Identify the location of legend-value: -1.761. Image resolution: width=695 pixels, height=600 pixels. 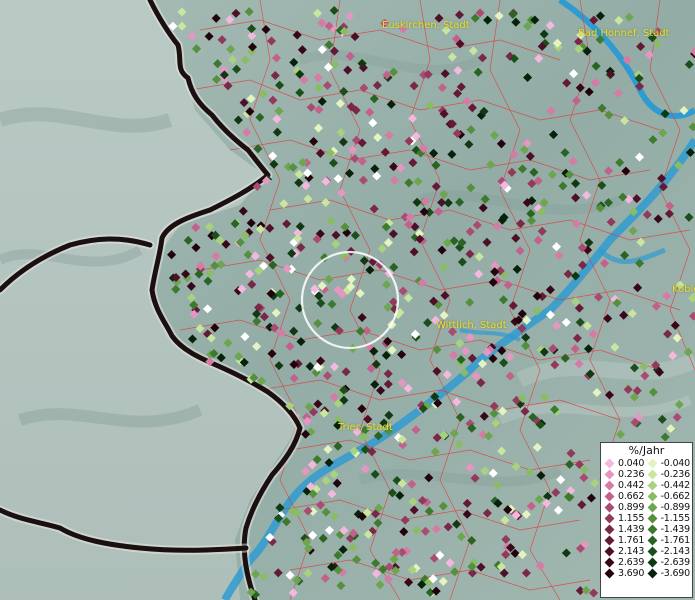
(675, 540).